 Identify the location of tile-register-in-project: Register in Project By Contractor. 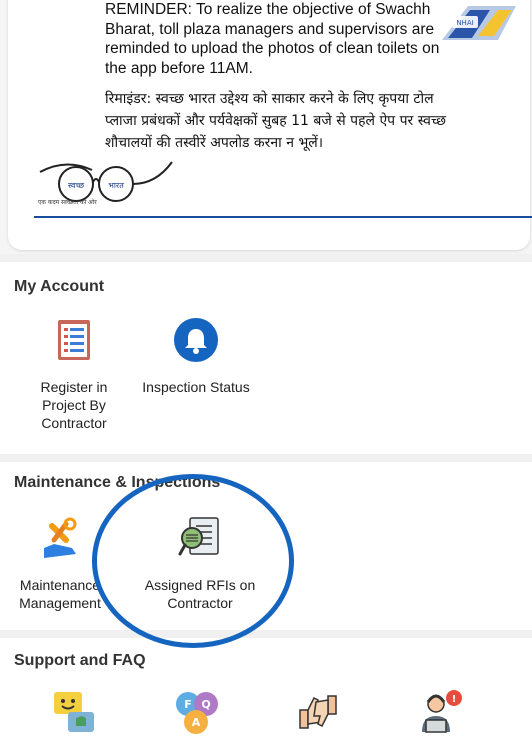
(74, 374).